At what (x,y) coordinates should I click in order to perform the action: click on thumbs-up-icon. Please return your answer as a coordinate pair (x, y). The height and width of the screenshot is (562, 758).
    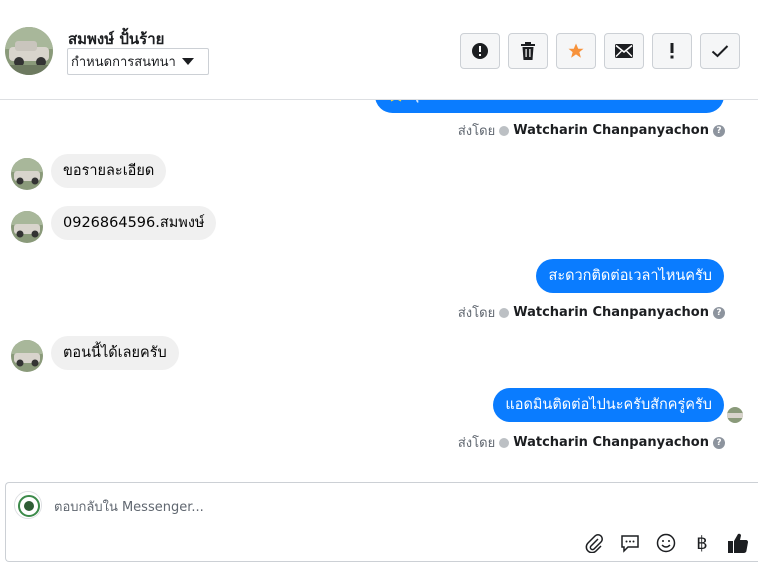
    Looking at the image, I should click on (738, 543).